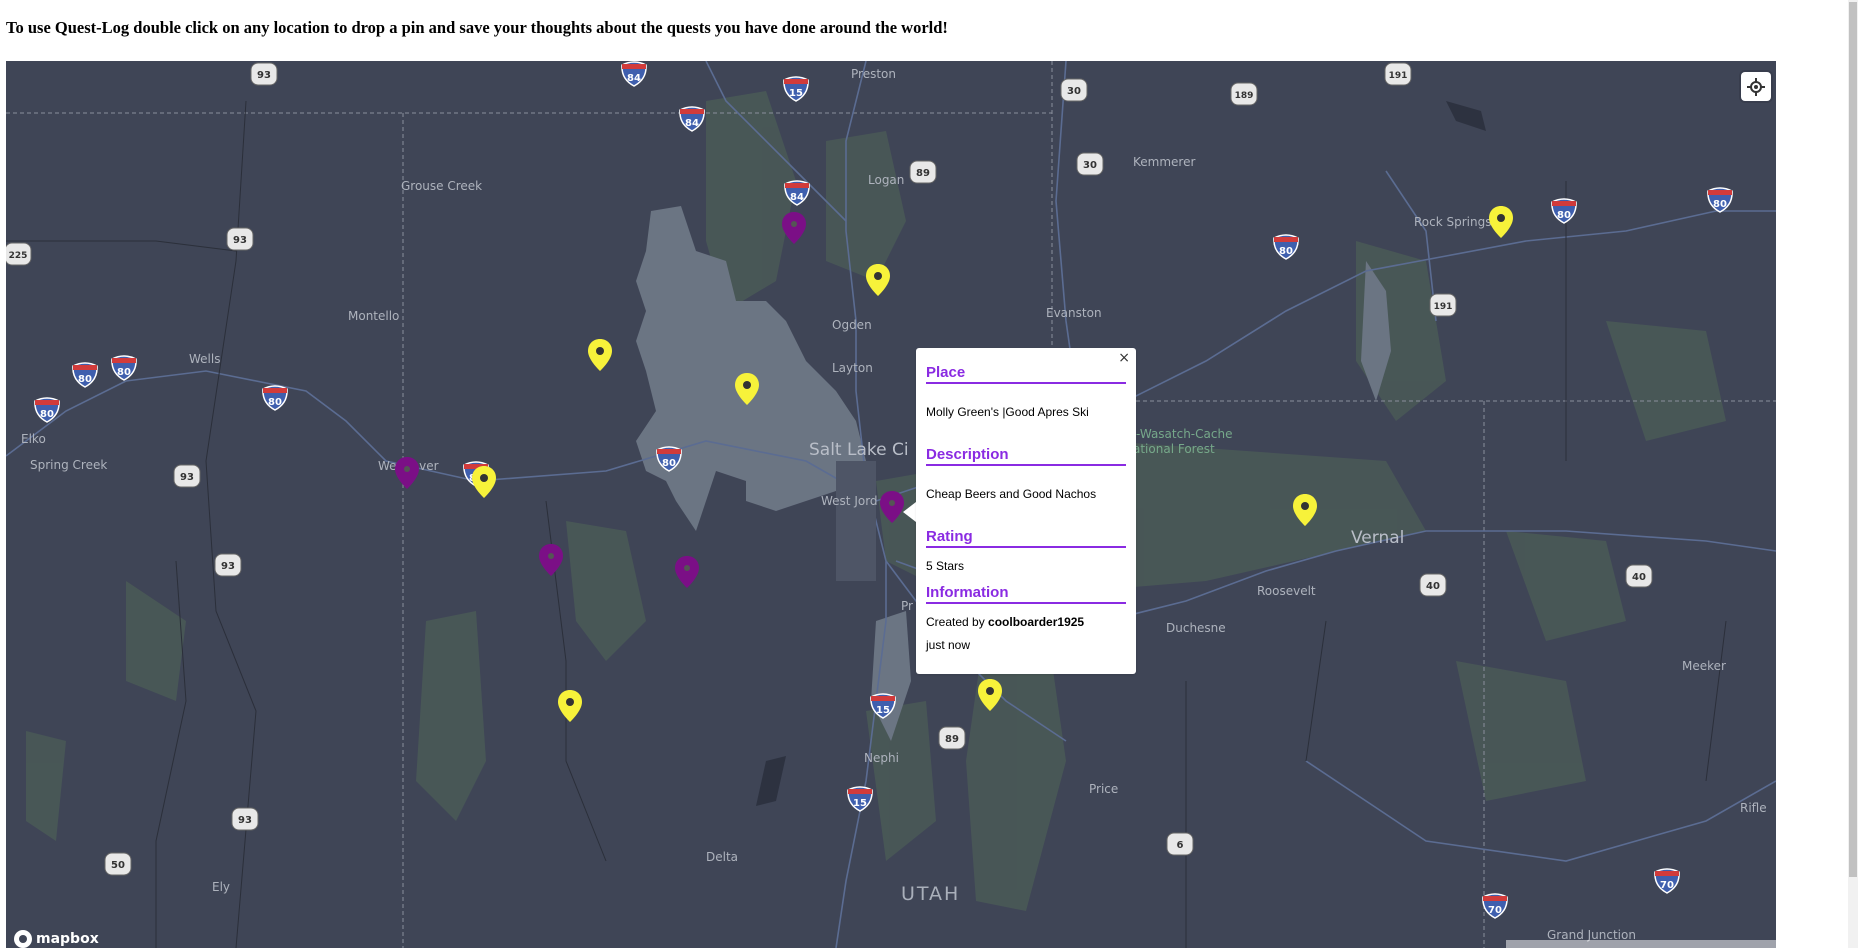 The width and height of the screenshot is (1858, 948). Describe the element at coordinates (1026, 594) in the screenshot. I see `information-heading: Information` at that location.